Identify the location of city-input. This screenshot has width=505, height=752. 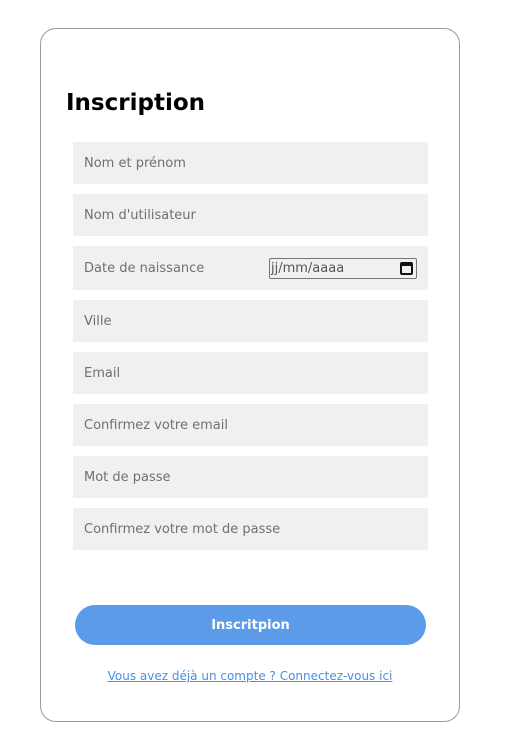
(250, 321).